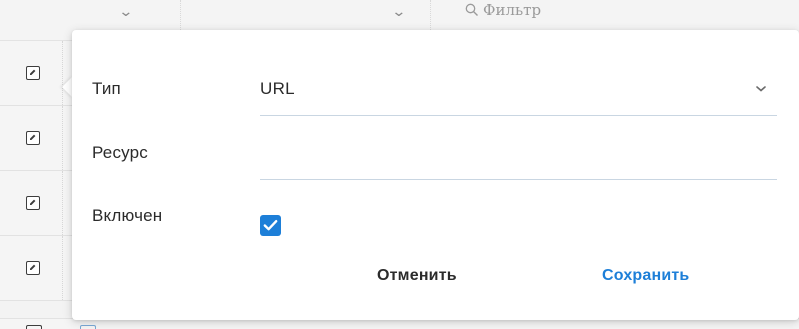 Image resolution: width=799 pixels, height=329 pixels. I want to click on check-icon, so click(270, 225).